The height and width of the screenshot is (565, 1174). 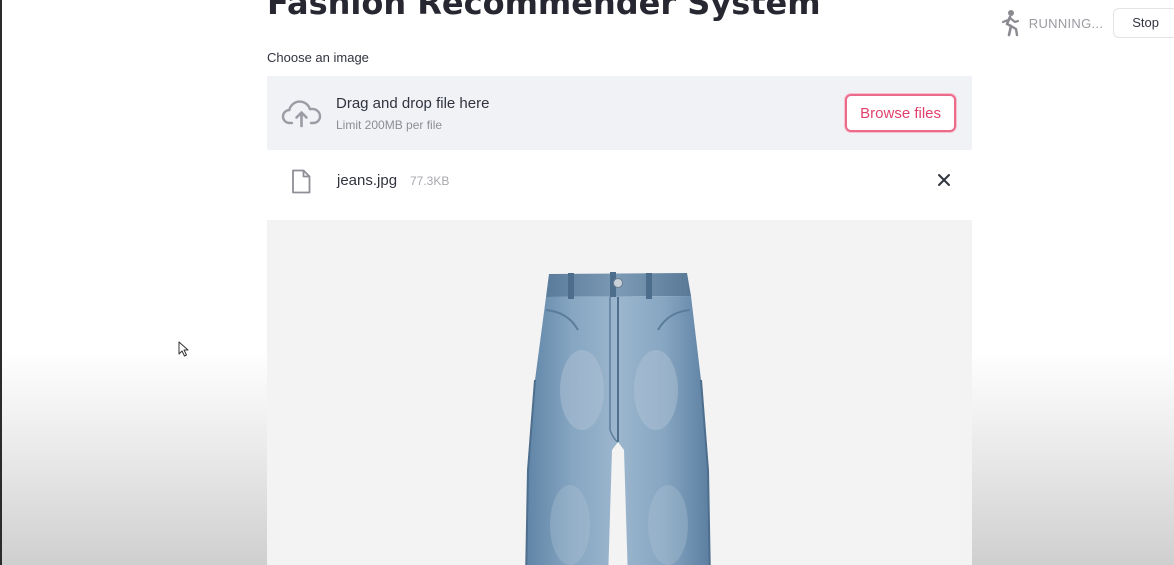 What do you see at coordinates (619, 181) in the screenshot?
I see `uploaded-file-row: jeans.jpg 77.3KB` at bounding box center [619, 181].